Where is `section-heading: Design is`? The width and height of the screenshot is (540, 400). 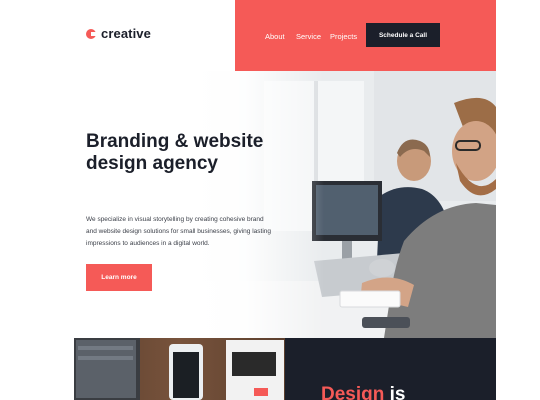 section-heading: Design is is located at coordinates (363, 392).